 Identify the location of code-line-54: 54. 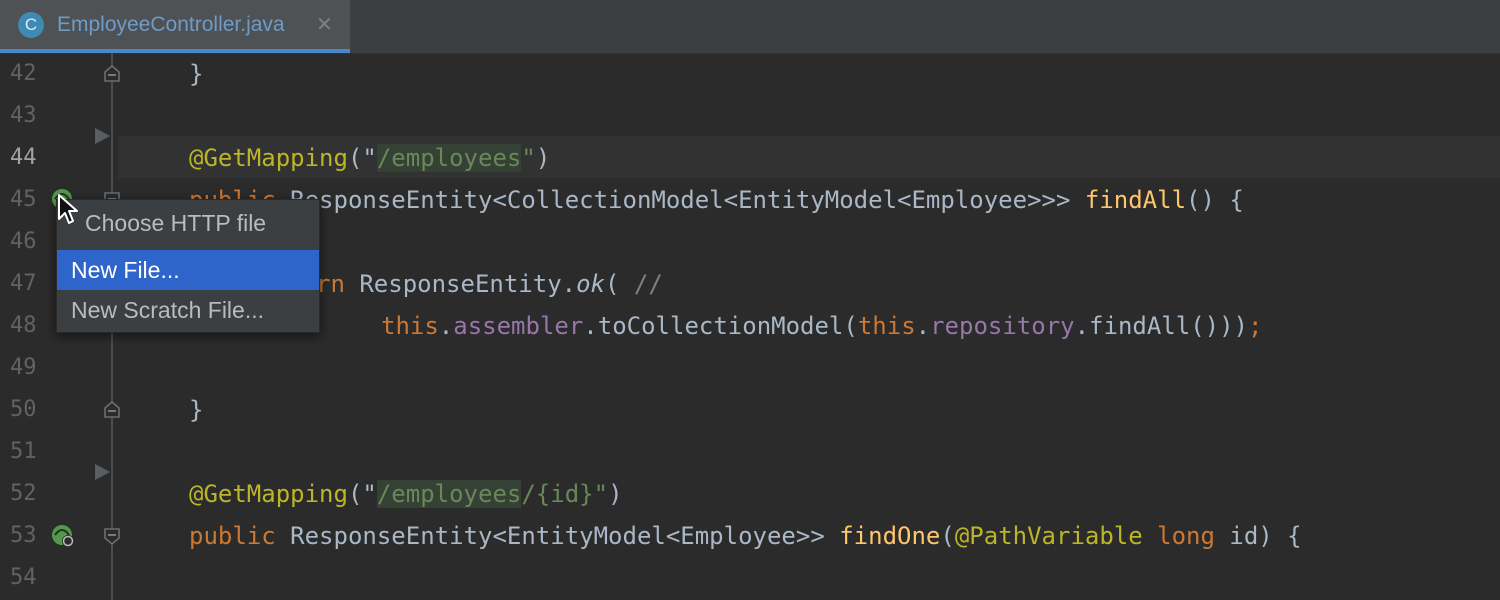
(750, 578).